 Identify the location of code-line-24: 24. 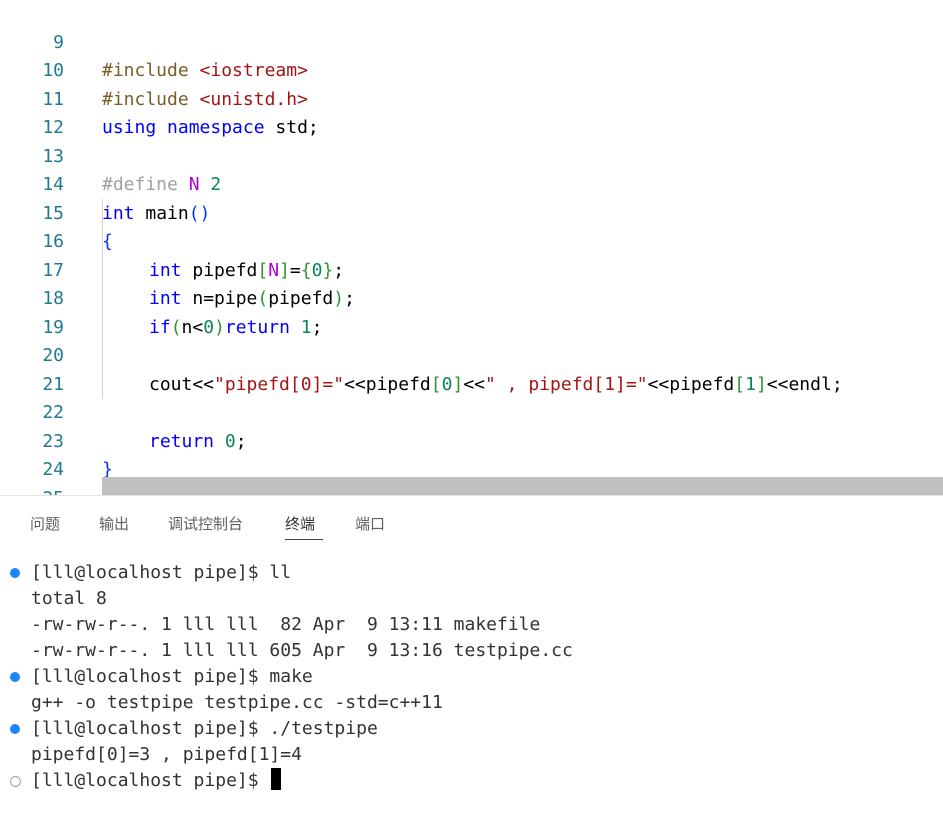
(471, 454).